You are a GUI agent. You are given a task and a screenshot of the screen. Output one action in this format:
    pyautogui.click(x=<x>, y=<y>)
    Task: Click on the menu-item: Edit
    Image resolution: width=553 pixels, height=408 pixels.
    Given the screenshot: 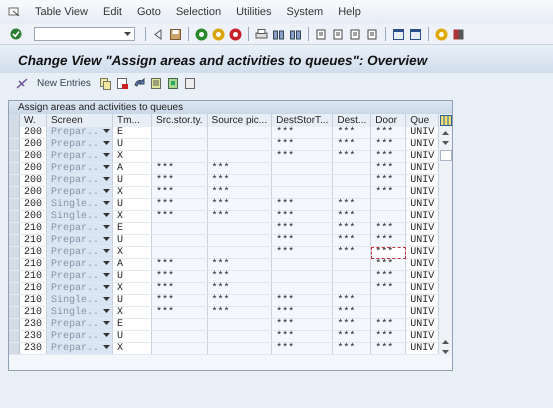 What is the action you would take?
    pyautogui.click(x=112, y=12)
    